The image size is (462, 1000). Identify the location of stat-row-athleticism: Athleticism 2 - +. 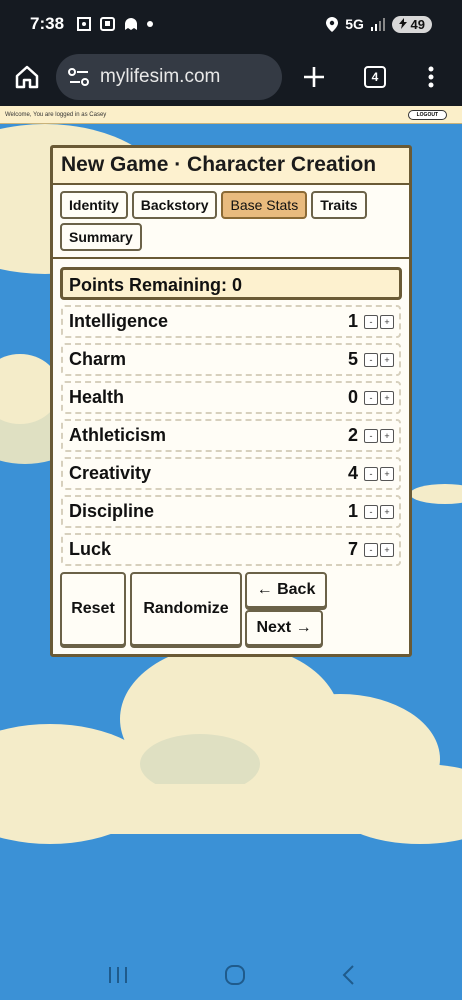
(231, 435).